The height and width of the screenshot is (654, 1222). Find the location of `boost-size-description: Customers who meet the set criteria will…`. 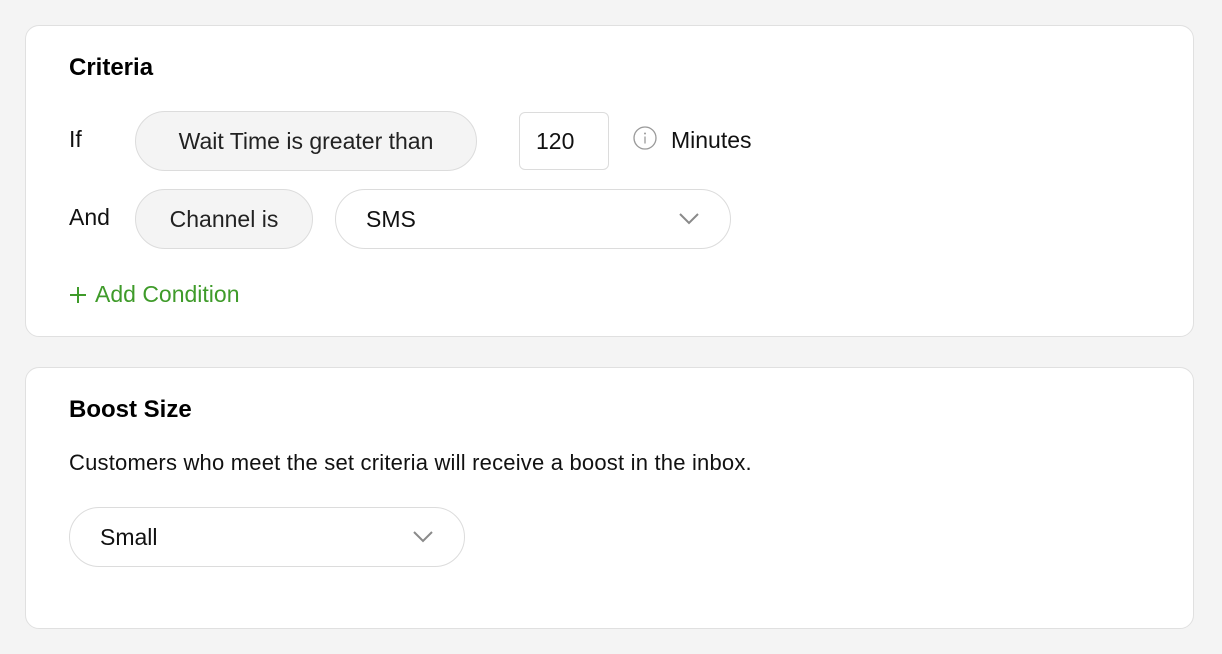

boost-size-description: Customers who meet the set criteria will… is located at coordinates (410, 462).